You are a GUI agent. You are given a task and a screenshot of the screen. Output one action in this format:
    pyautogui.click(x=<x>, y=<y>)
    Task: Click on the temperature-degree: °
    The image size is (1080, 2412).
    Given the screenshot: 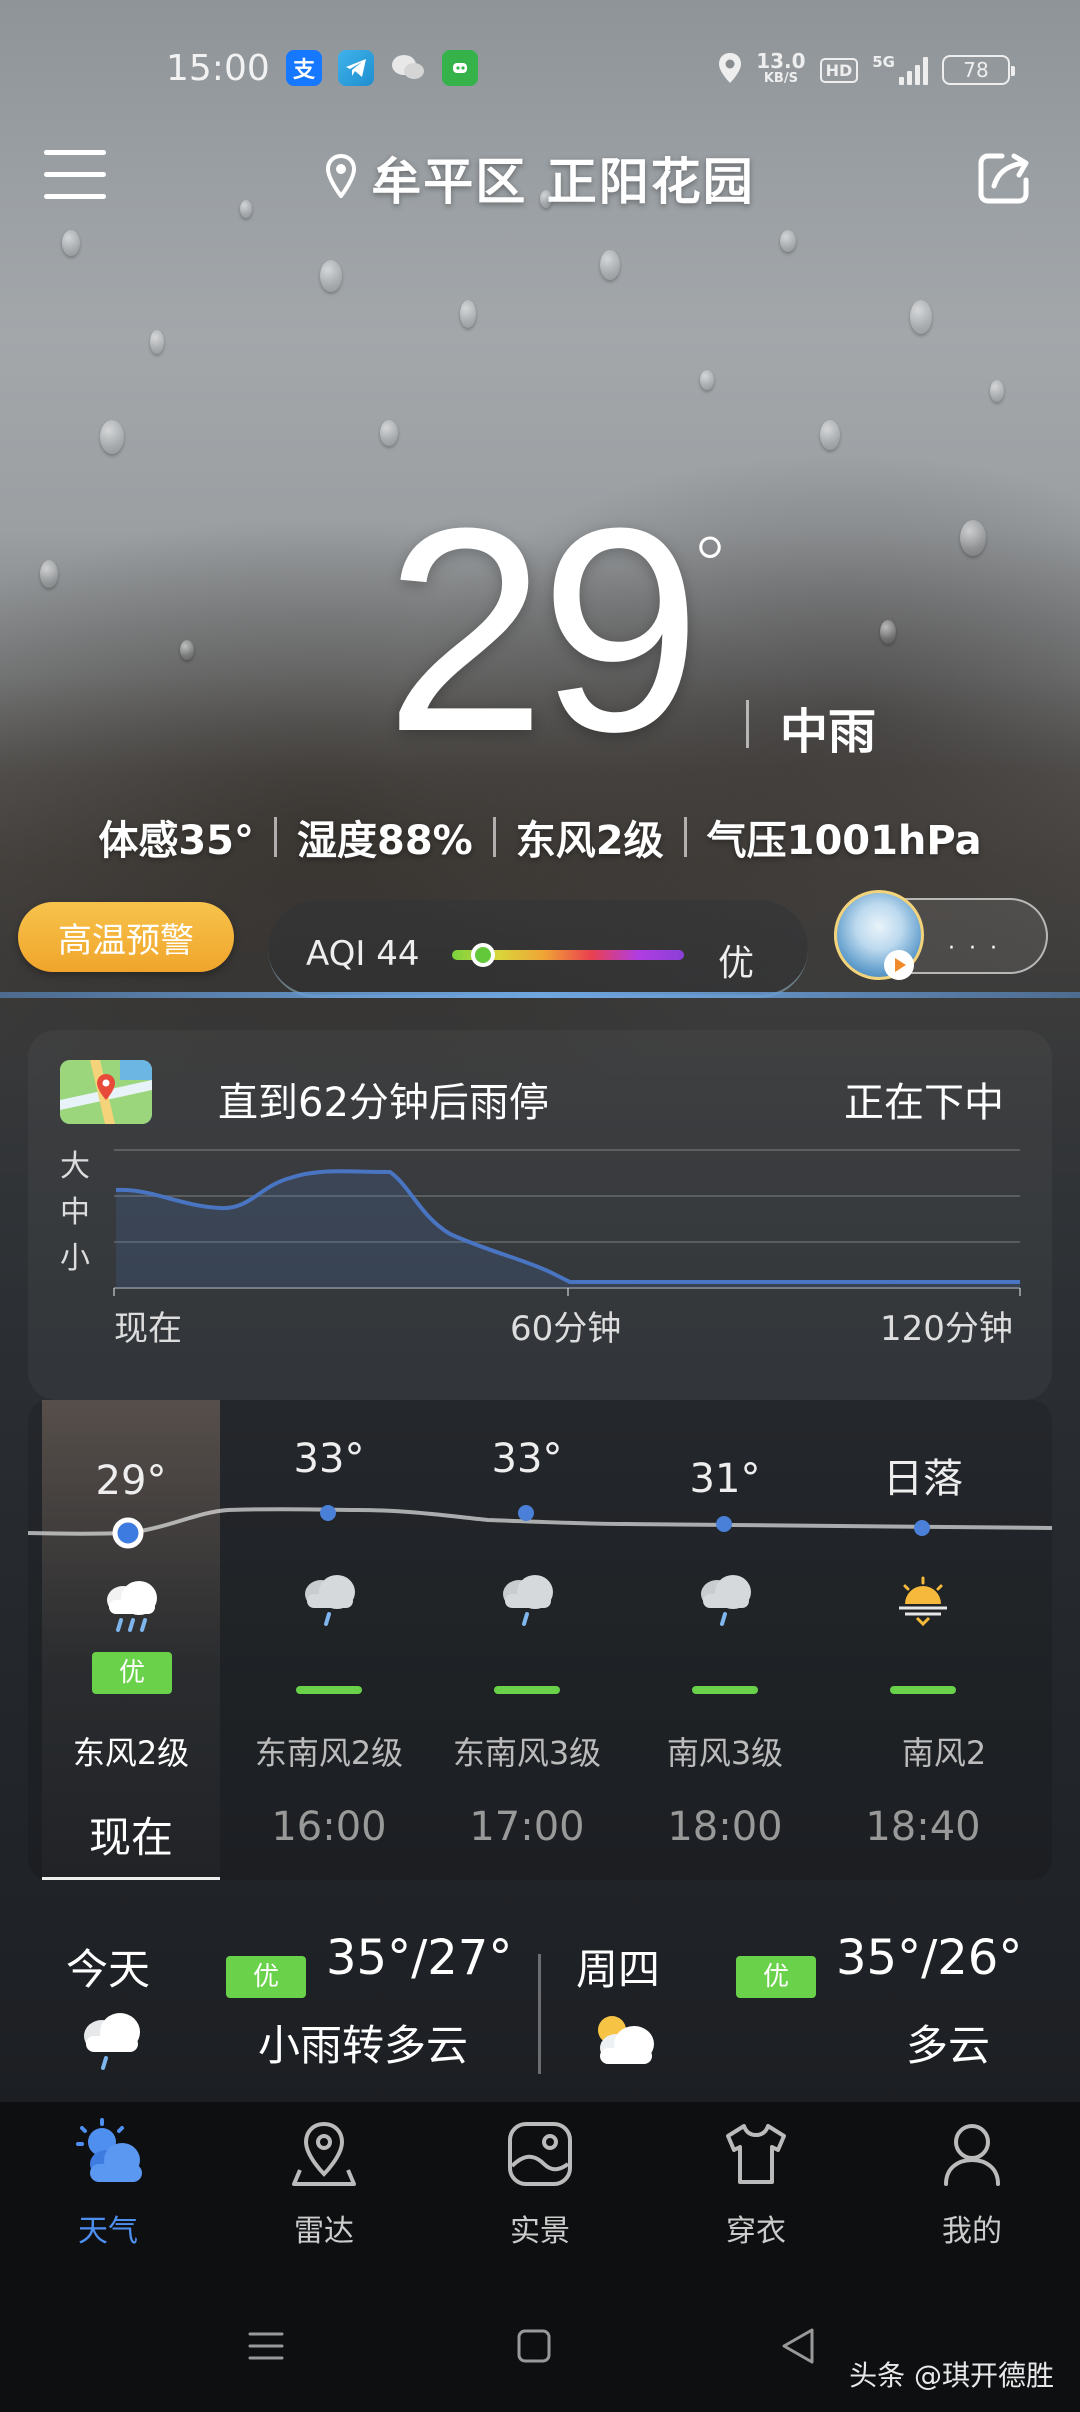 What is the action you would take?
    pyautogui.click(x=710, y=566)
    